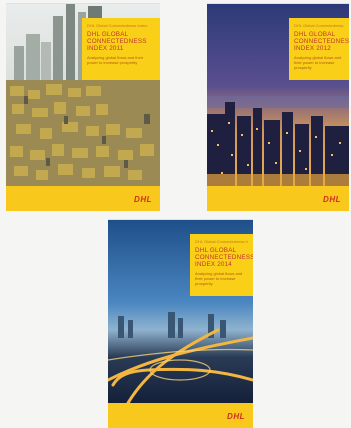  What do you see at coordinates (117, 41) in the screenshot?
I see `cover-title: DHL GLOBAL CONNECTEDNESS INDEX 2011` at bounding box center [117, 41].